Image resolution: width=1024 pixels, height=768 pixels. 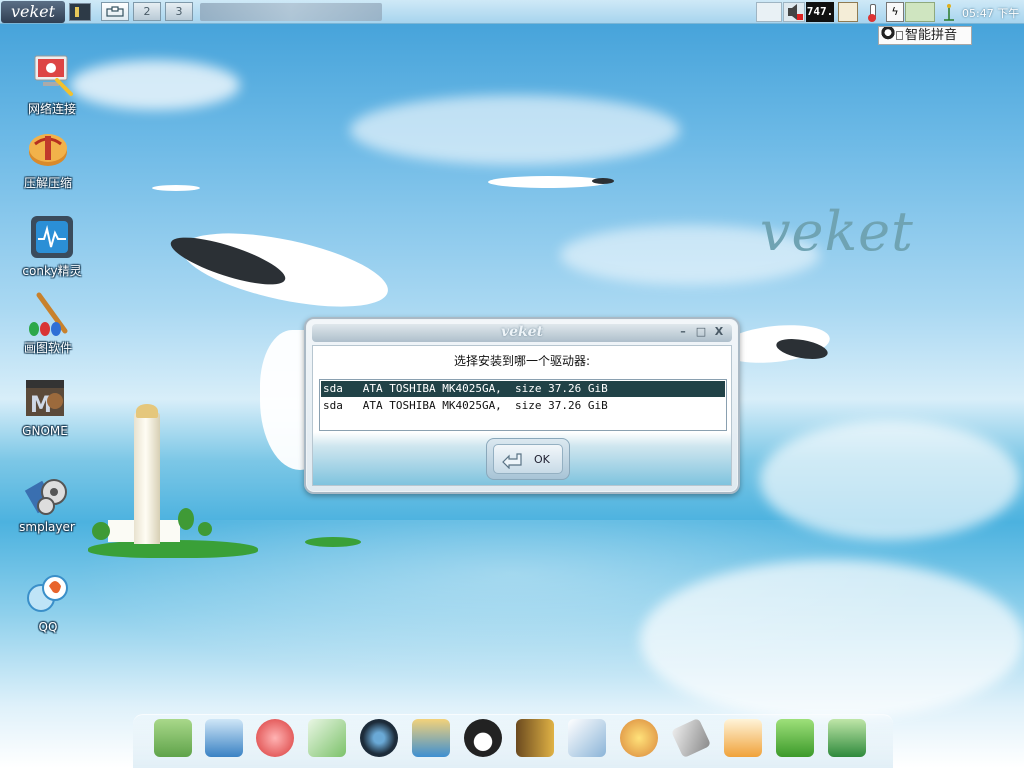 I want to click on network-graph-icon, so click(x=920, y=12).